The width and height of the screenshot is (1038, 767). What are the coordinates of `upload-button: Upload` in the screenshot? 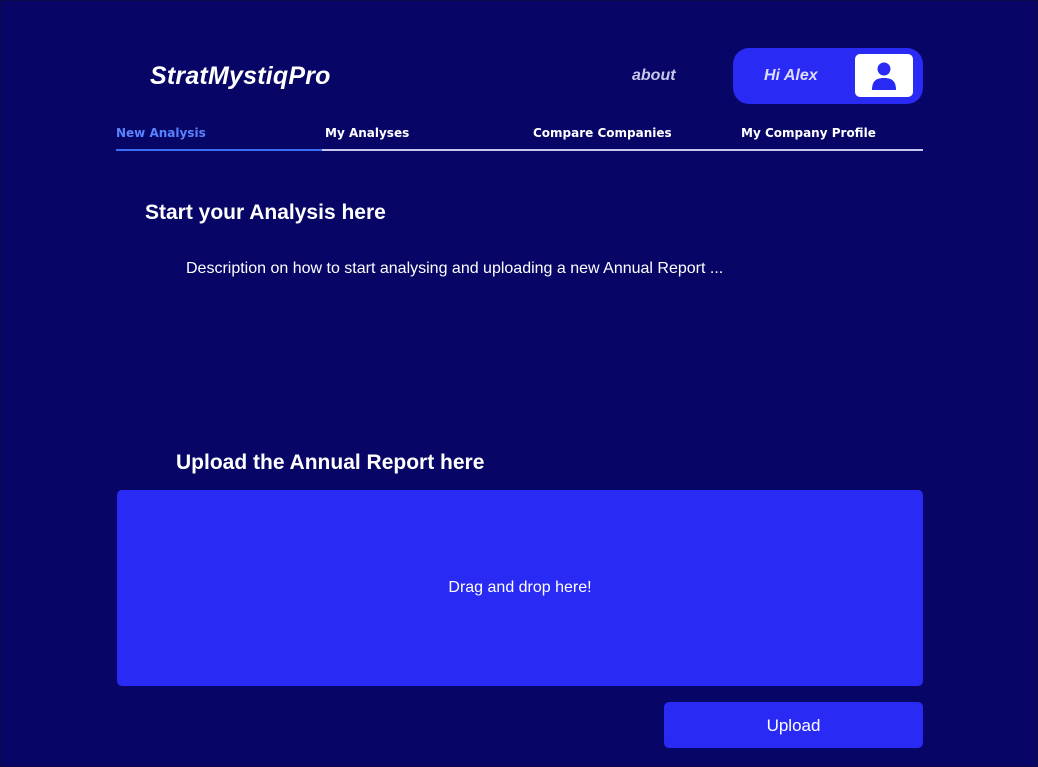 It's located at (793, 725).